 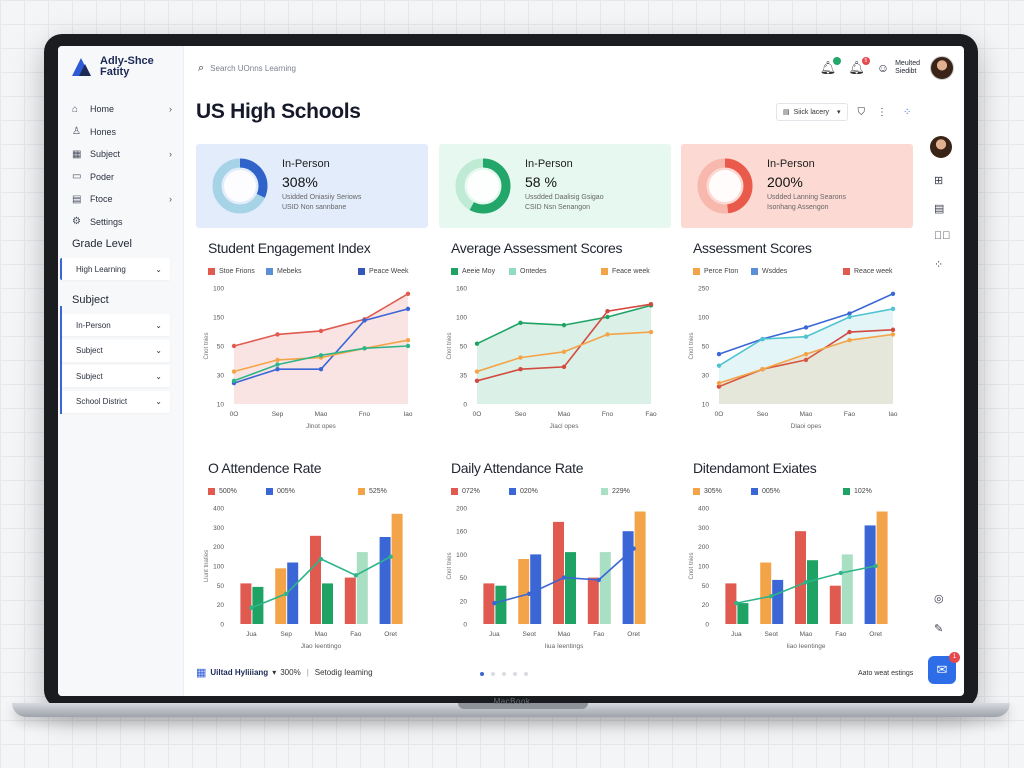 I want to click on legend-label: 525%, so click(x=378, y=491).